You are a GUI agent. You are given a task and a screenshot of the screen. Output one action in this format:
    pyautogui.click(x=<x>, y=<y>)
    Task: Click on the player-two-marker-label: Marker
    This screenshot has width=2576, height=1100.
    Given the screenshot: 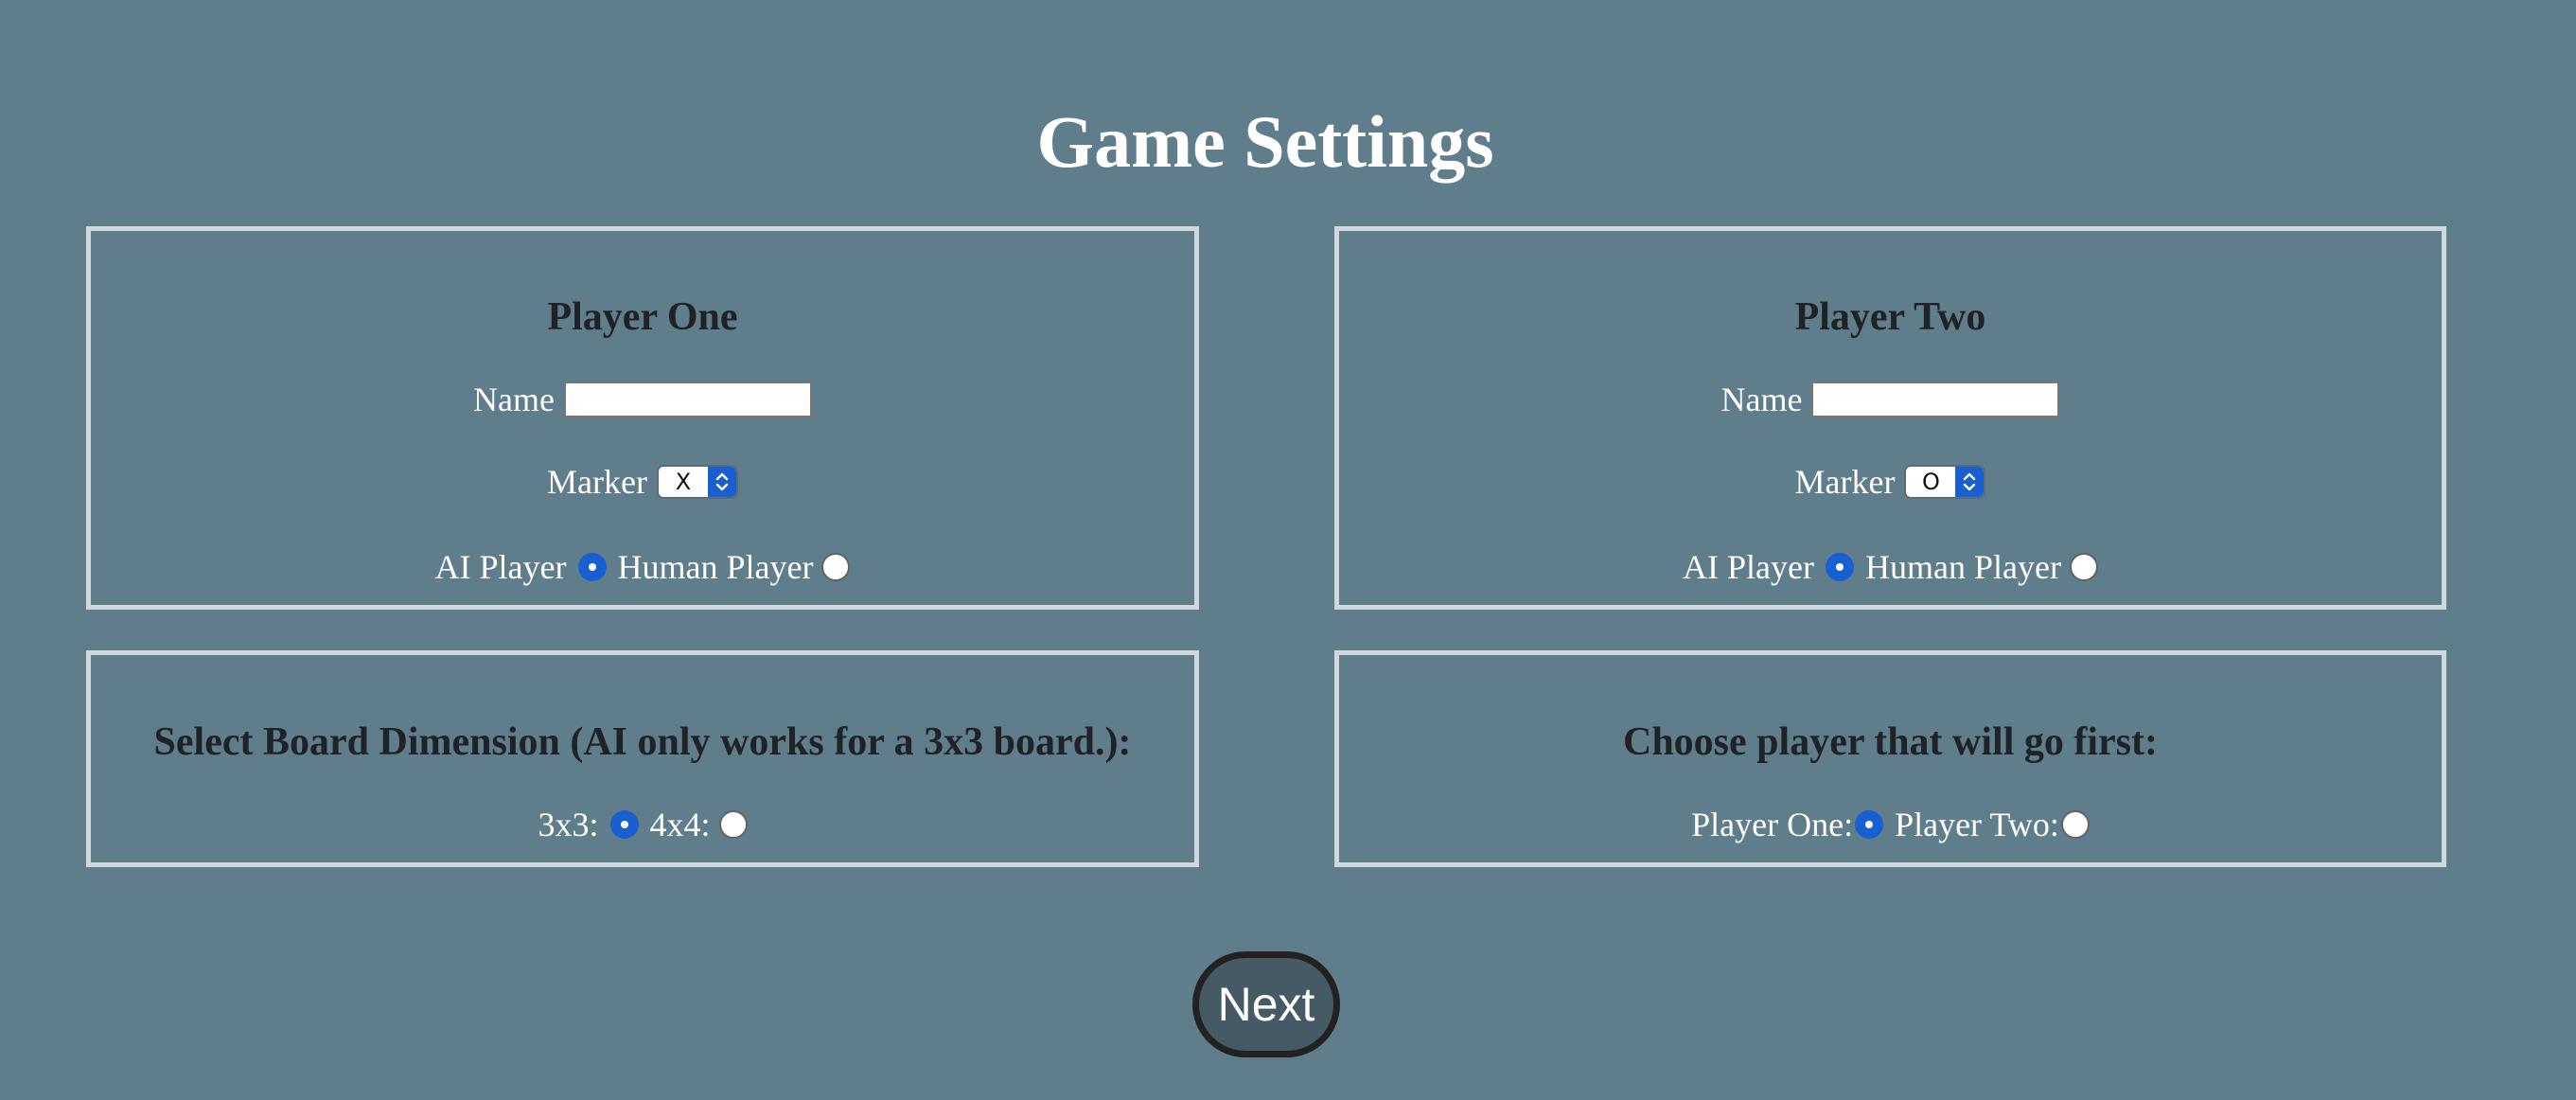 What is the action you would take?
    pyautogui.click(x=1845, y=482)
    